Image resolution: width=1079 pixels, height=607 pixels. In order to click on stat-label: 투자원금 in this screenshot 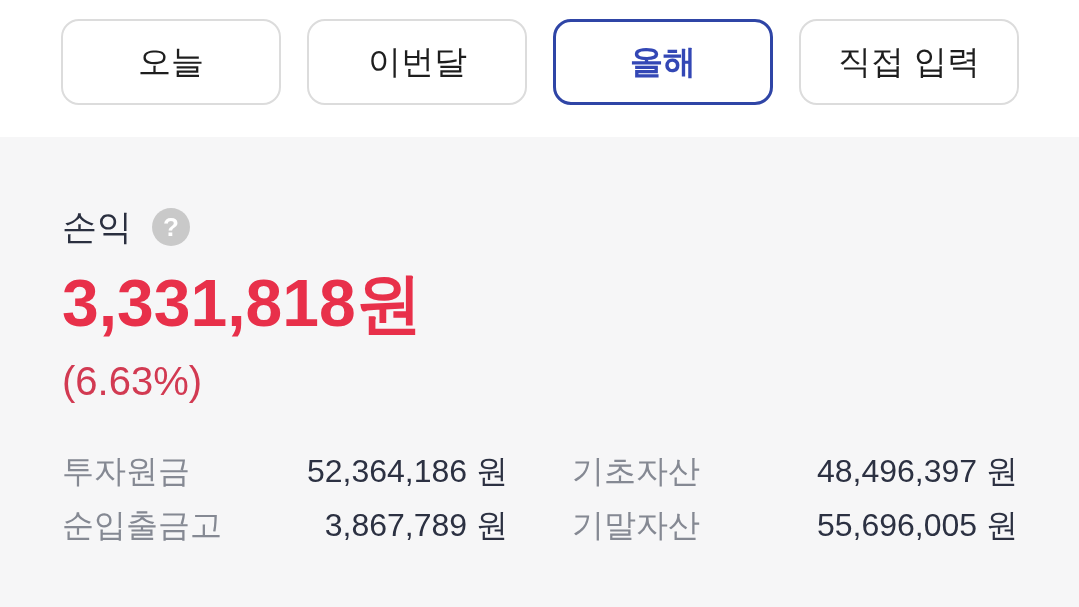, I will do `click(126, 471)`.